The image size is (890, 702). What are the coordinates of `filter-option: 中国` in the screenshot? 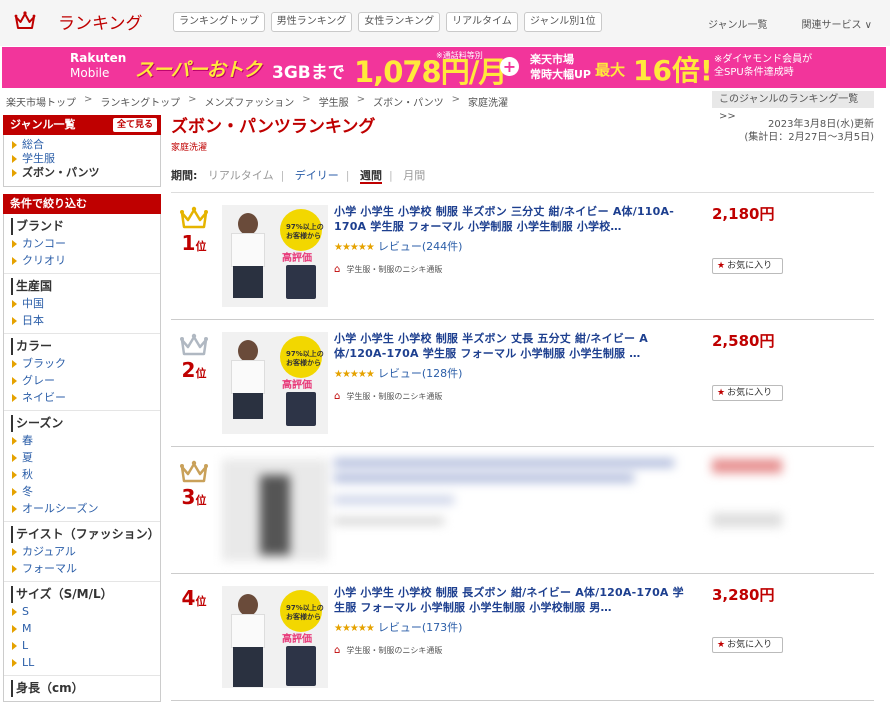 It's located at (84, 303).